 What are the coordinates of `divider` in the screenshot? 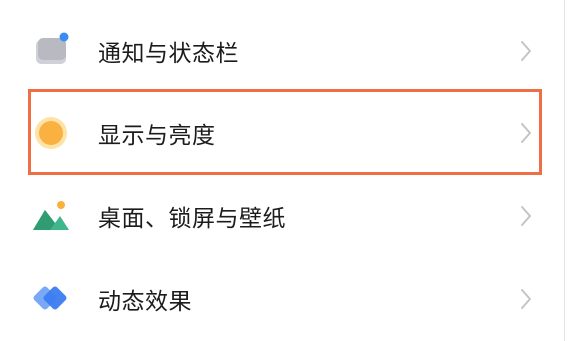 It's located at (564, 170).